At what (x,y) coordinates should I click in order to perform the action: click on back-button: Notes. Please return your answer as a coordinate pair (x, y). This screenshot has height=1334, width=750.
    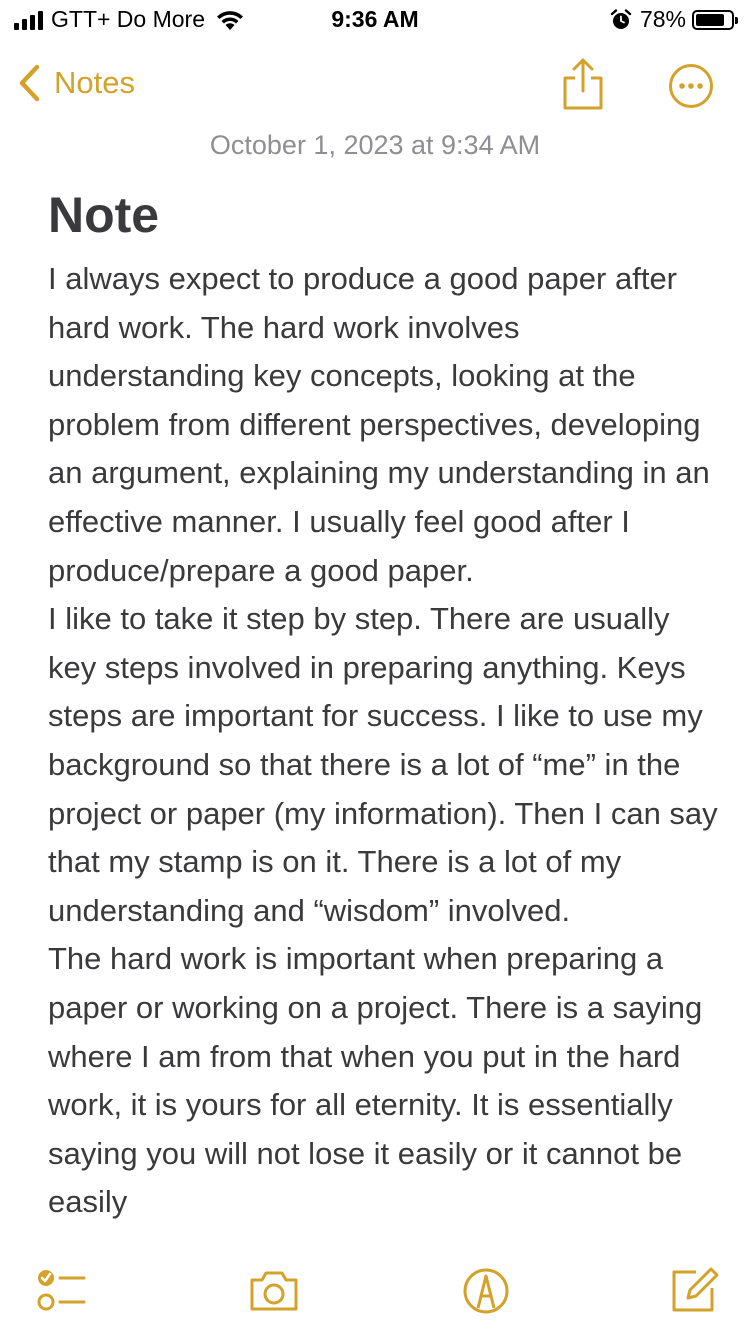
    Looking at the image, I should click on (75, 83).